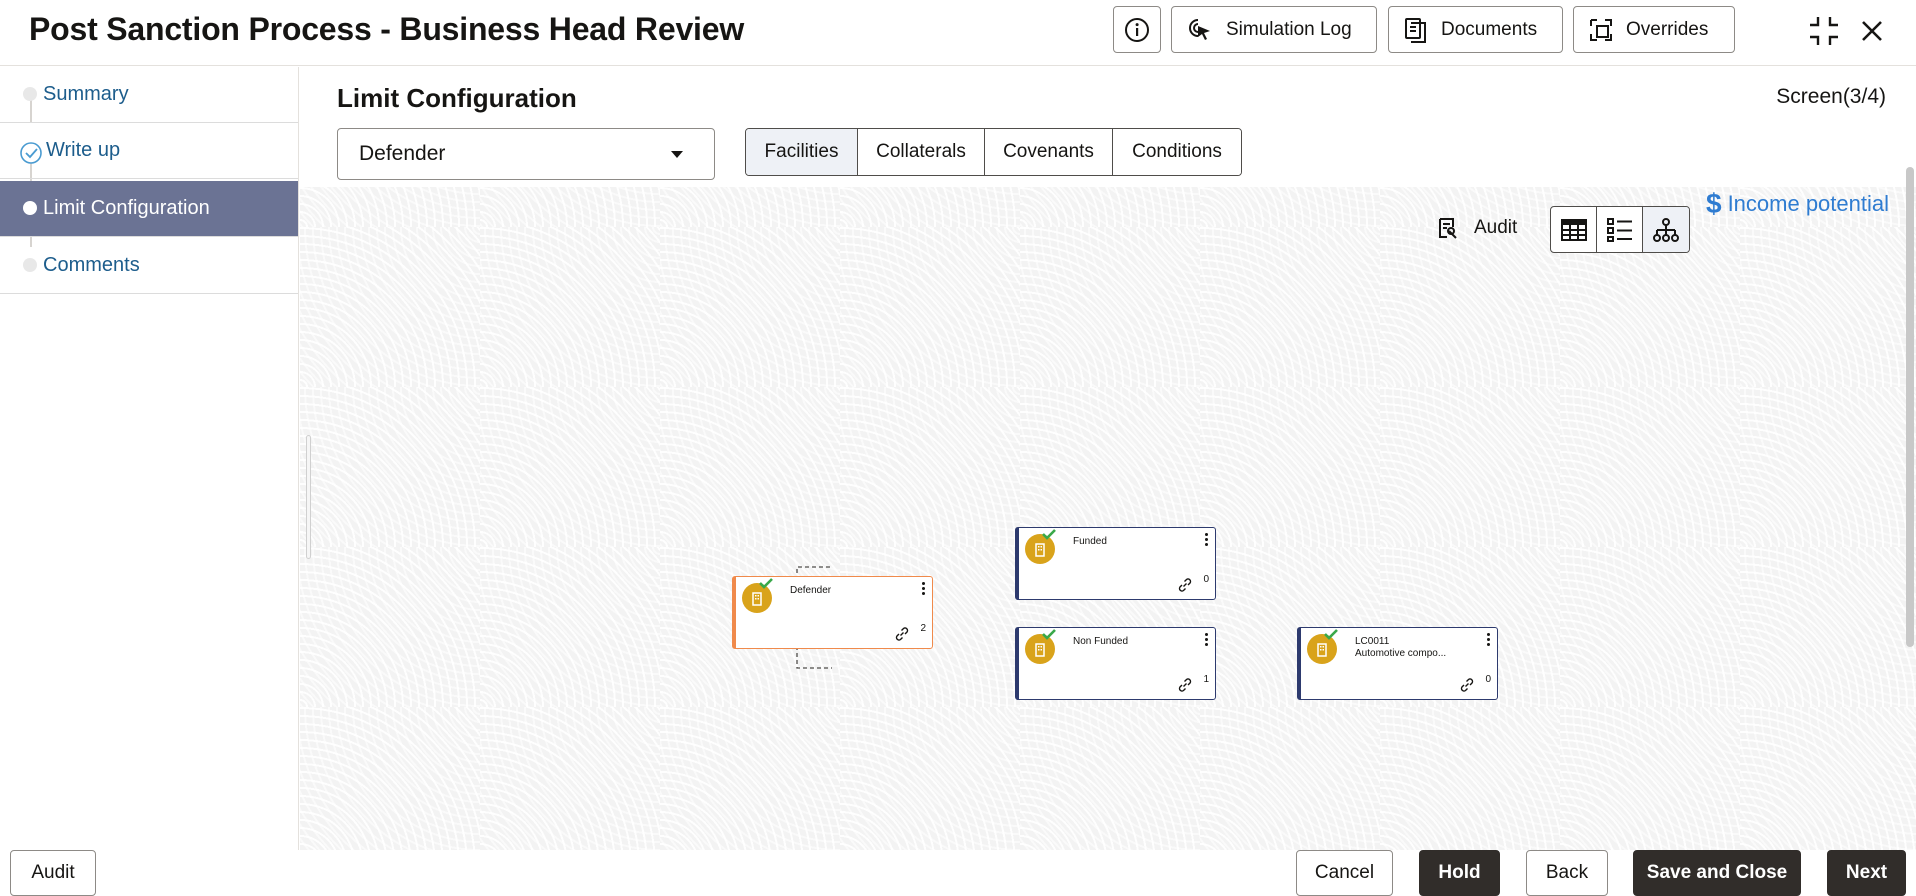  I want to click on back-button: Back, so click(1567, 873).